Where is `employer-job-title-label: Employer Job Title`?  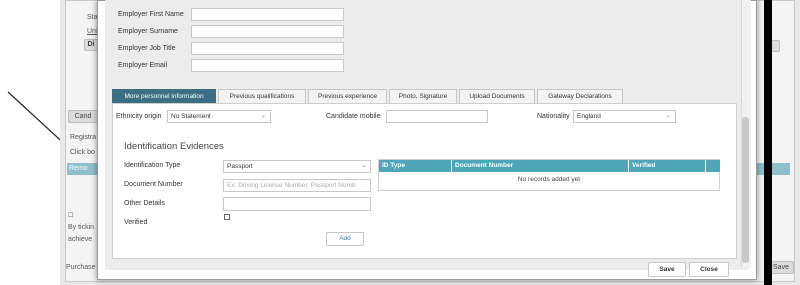 employer-job-title-label: Employer Job Title is located at coordinates (147, 48).